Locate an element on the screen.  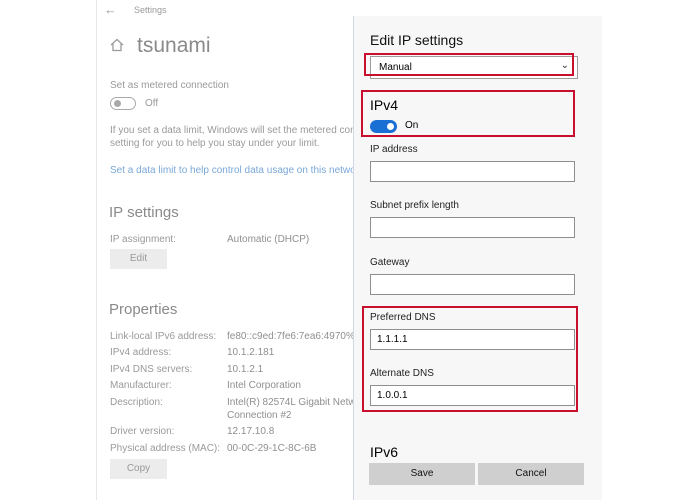
ipv4-toggle is located at coordinates (383, 126).